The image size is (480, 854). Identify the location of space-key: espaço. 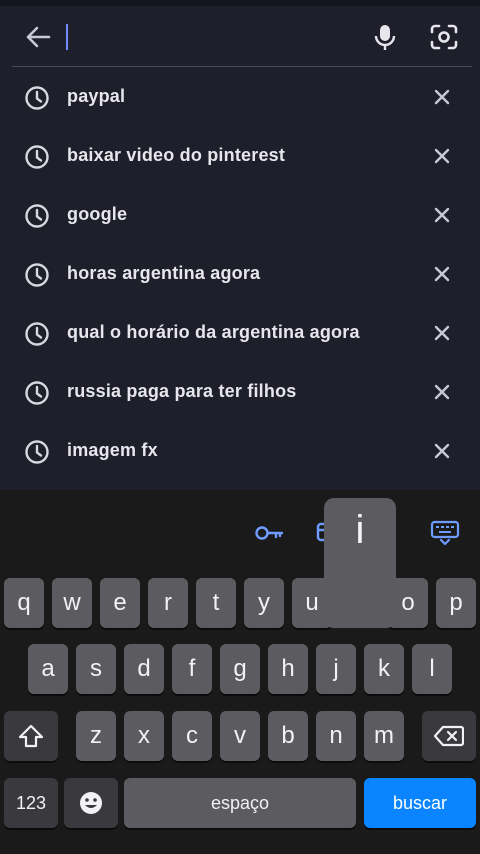
(240, 803).